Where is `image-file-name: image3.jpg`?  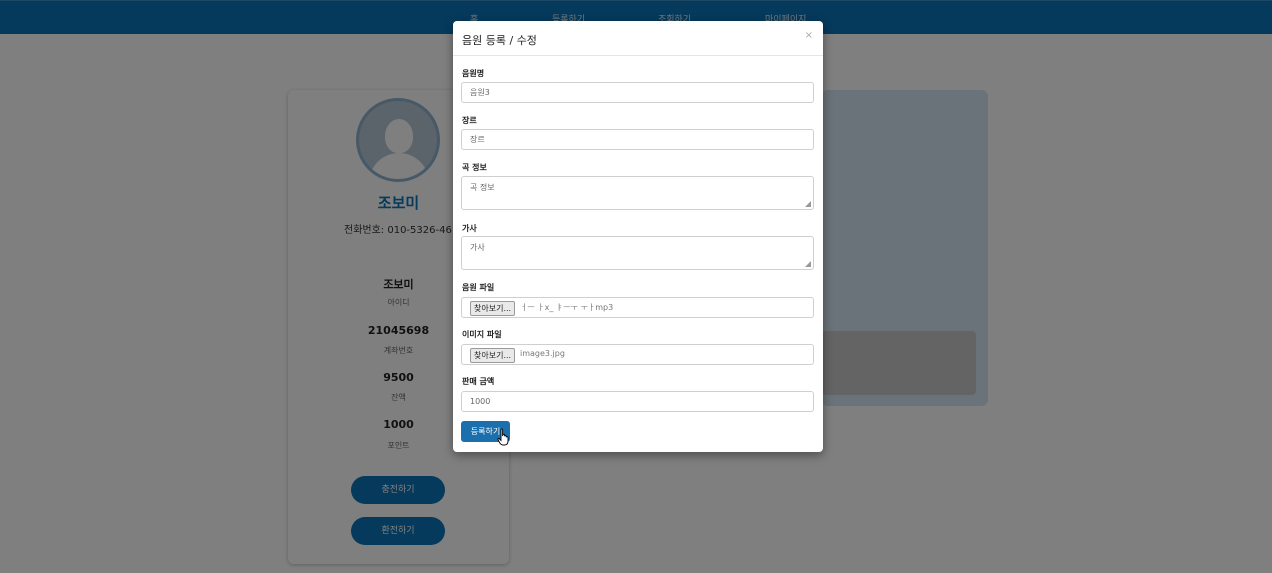 image-file-name: image3.jpg is located at coordinates (542, 353).